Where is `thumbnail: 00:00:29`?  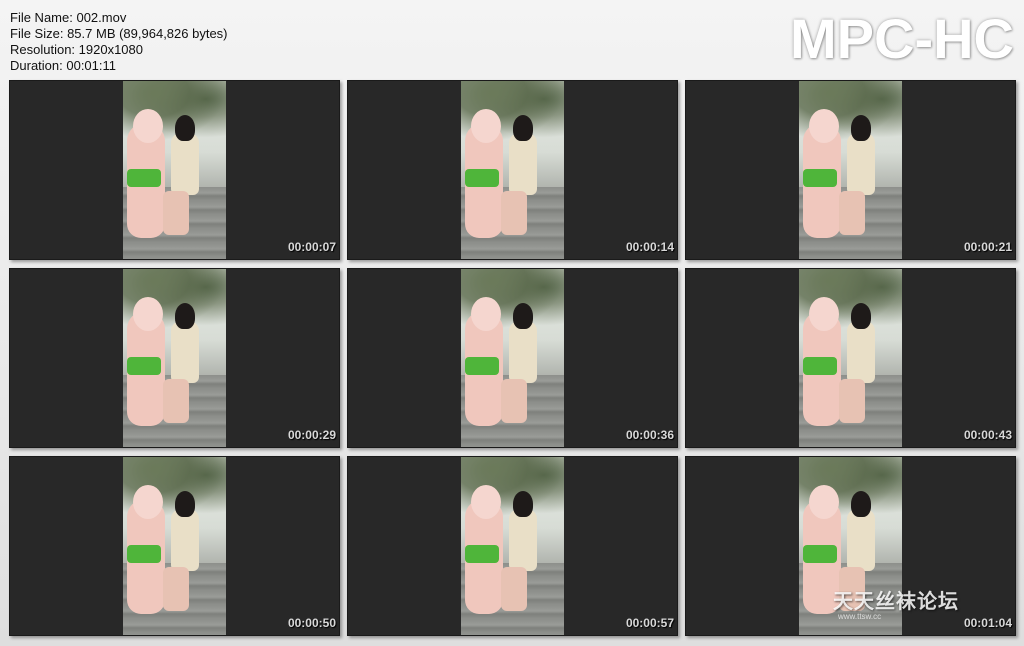 thumbnail: 00:00:29 is located at coordinates (174, 358).